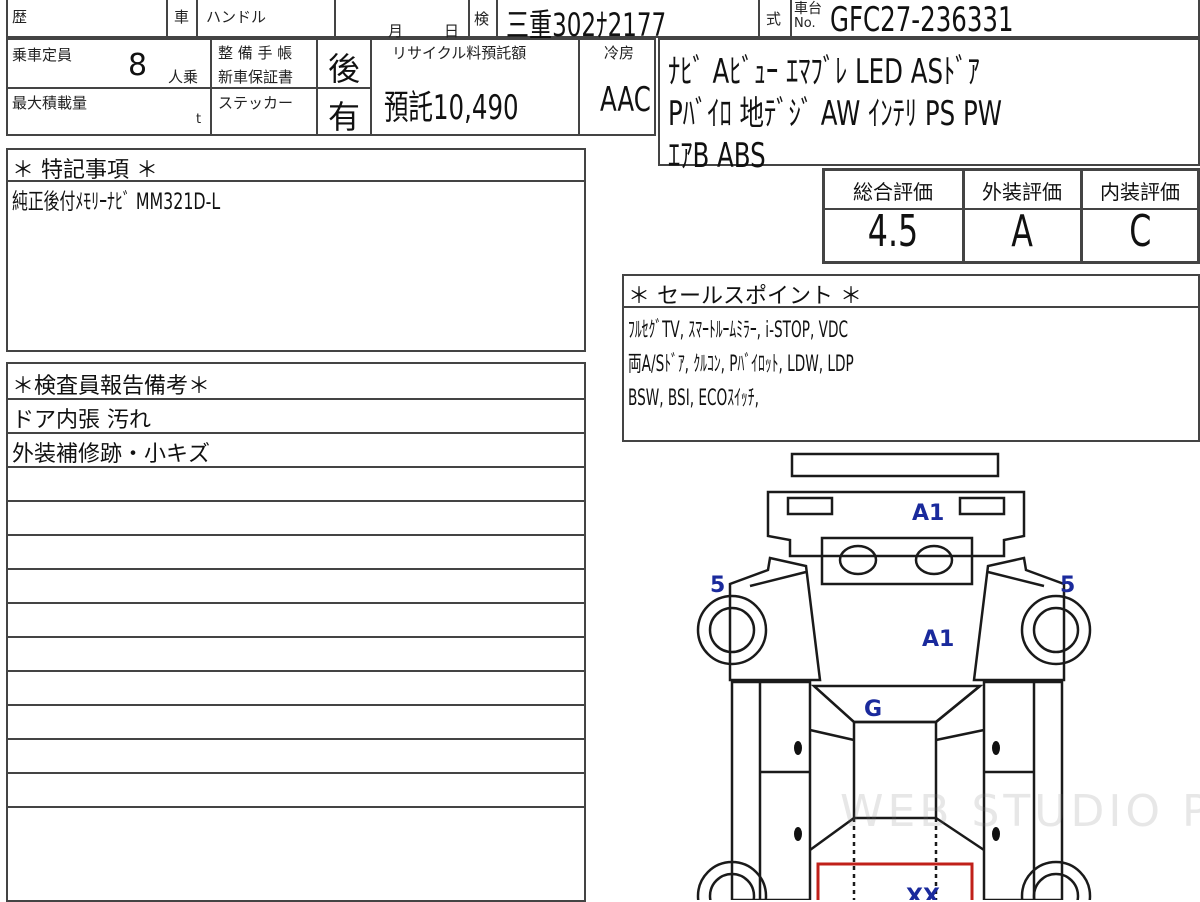 This screenshot has height=902, width=1200. I want to click on capacity-label: 乗車定員, so click(42, 55).